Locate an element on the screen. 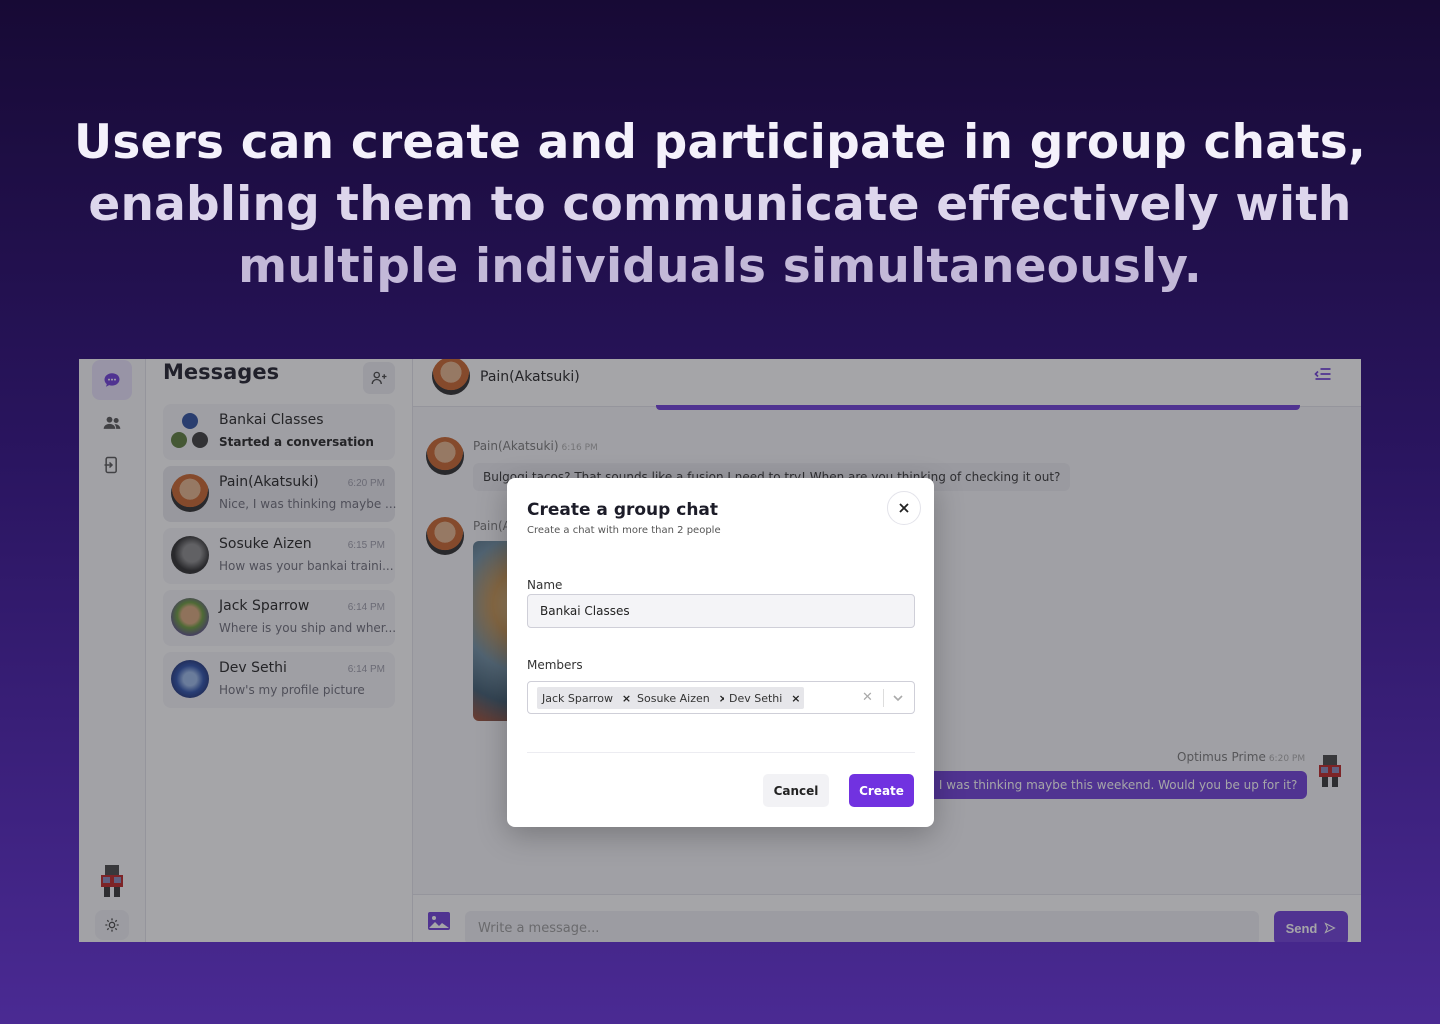  members-label: Members is located at coordinates (555, 665).